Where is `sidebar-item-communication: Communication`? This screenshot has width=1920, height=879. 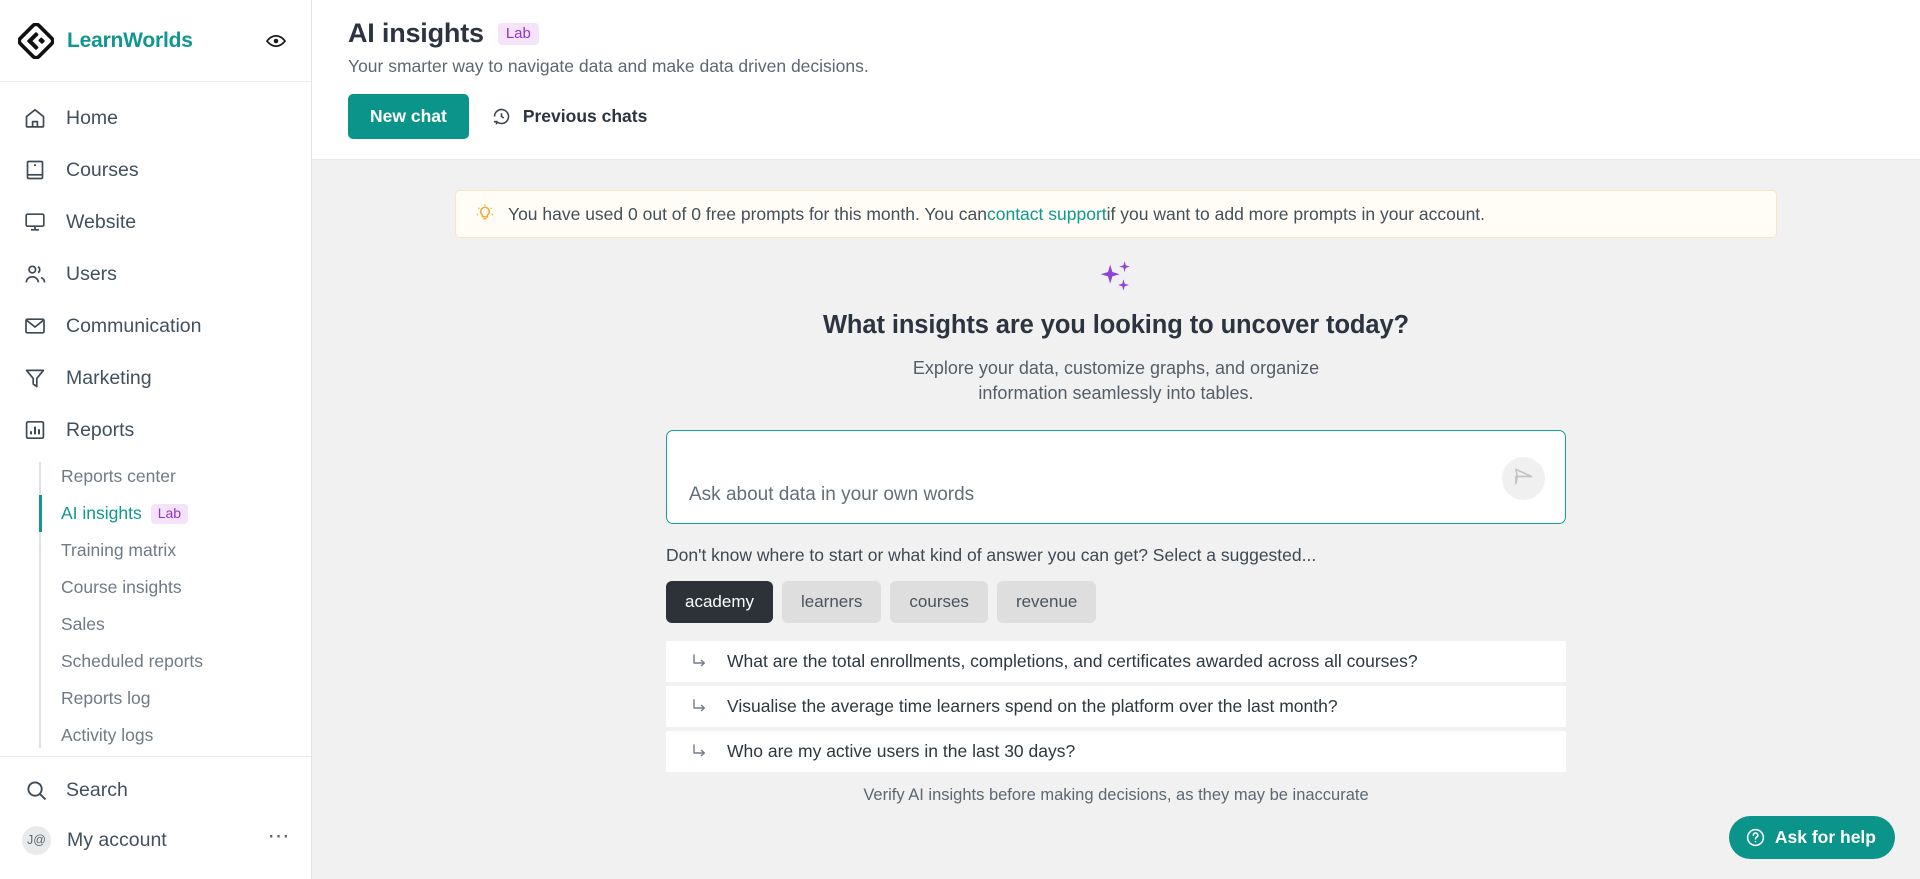 sidebar-item-communication: Communication is located at coordinates (155, 326).